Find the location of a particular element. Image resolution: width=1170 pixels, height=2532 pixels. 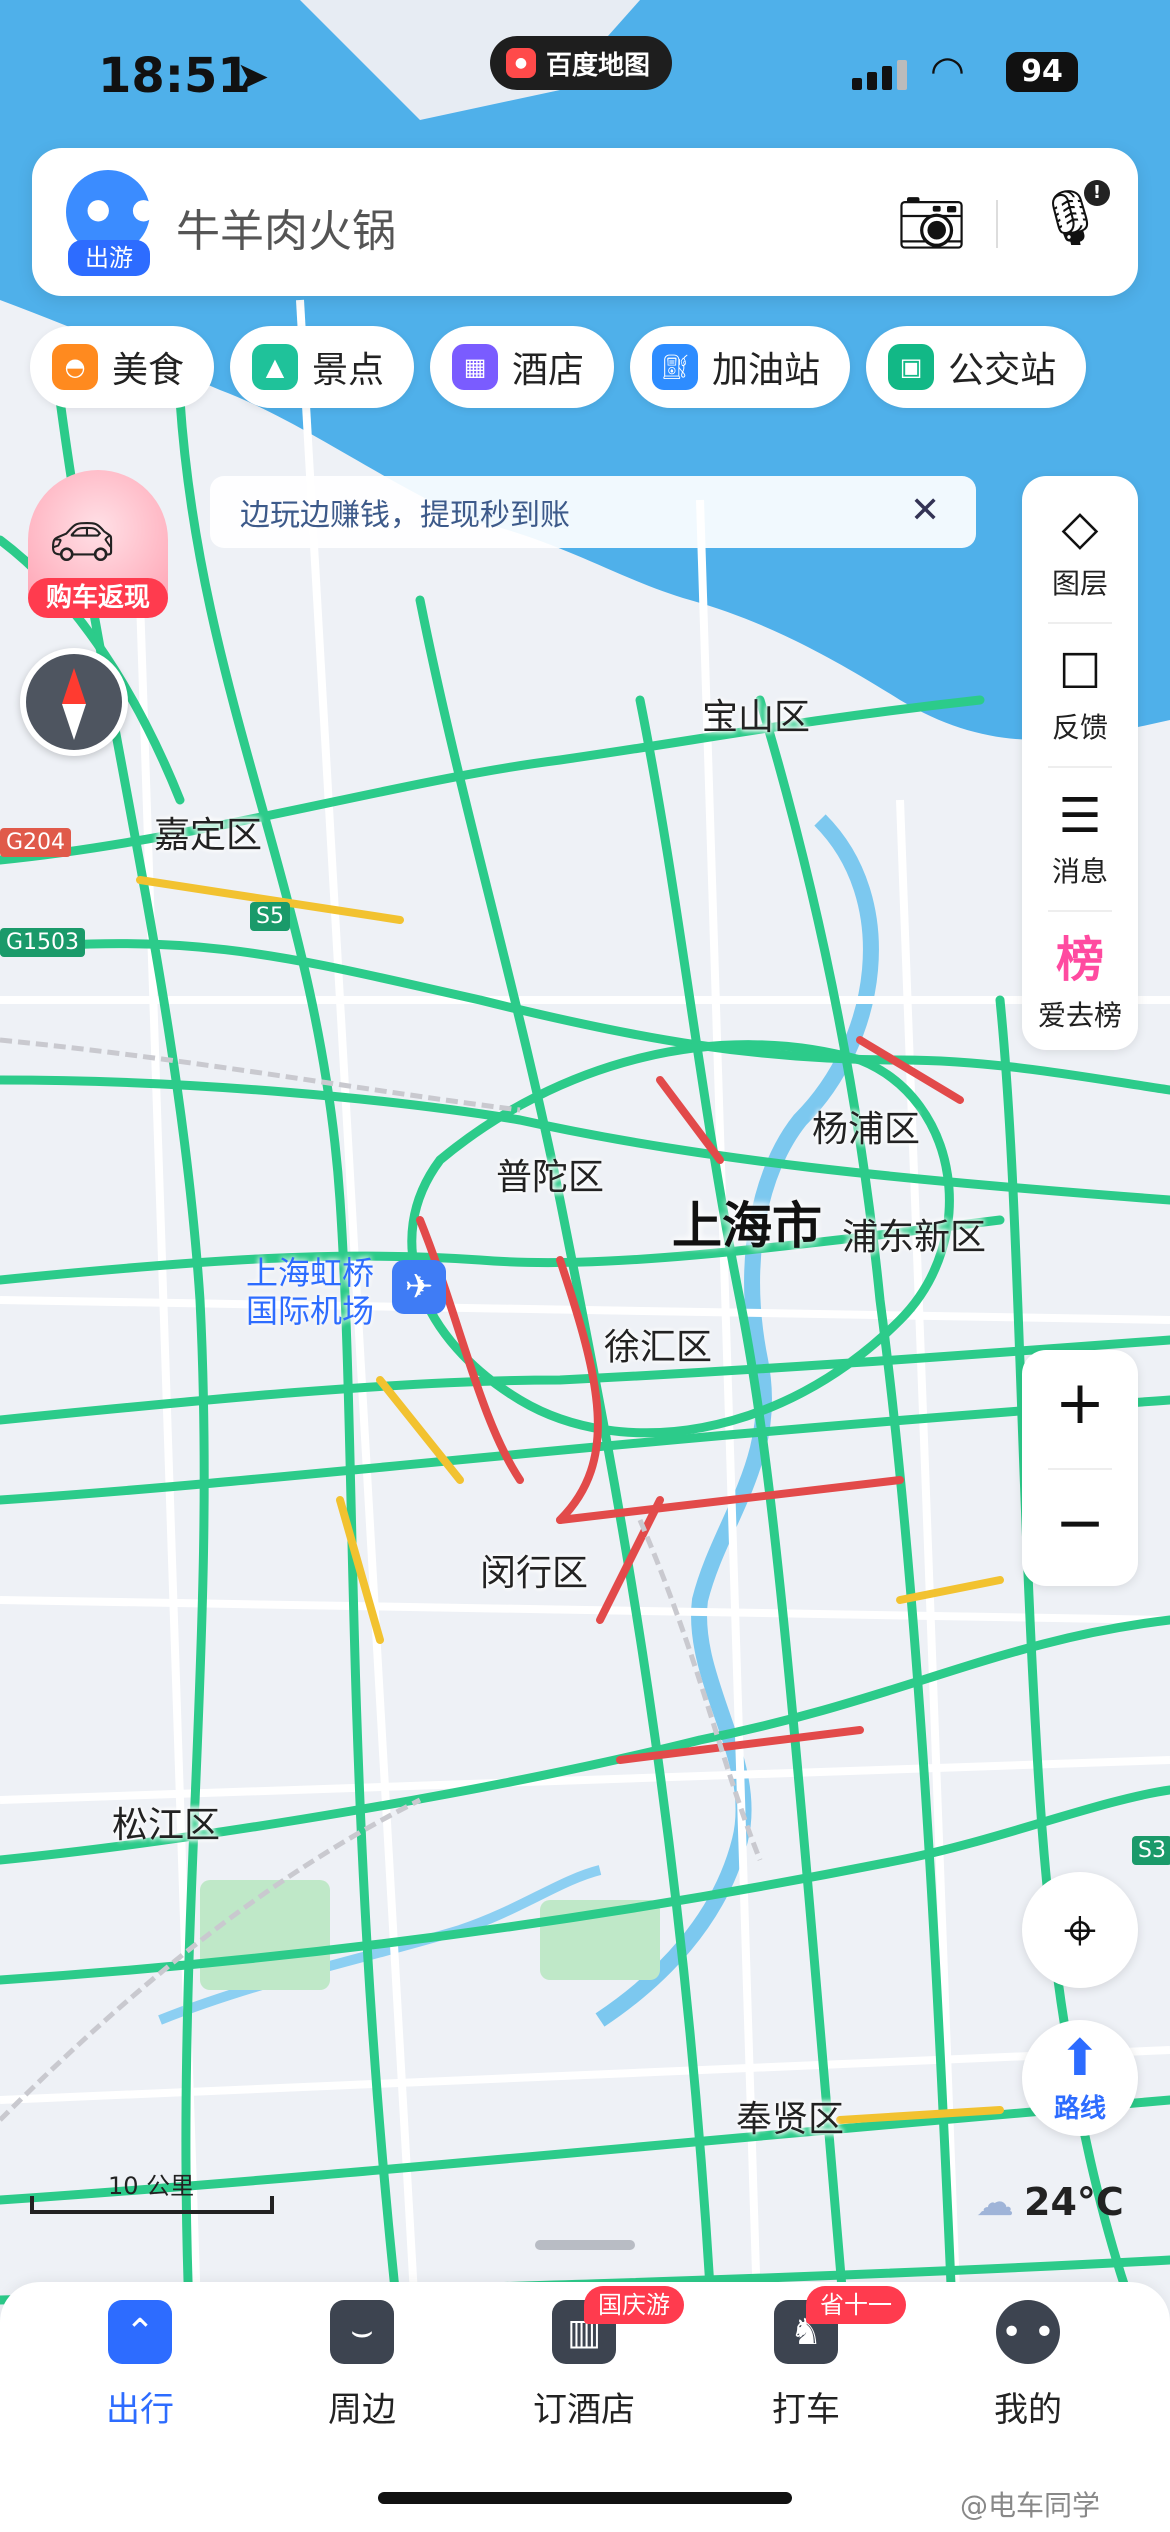

route-button: ⬆ 路线 is located at coordinates (1080, 2078).